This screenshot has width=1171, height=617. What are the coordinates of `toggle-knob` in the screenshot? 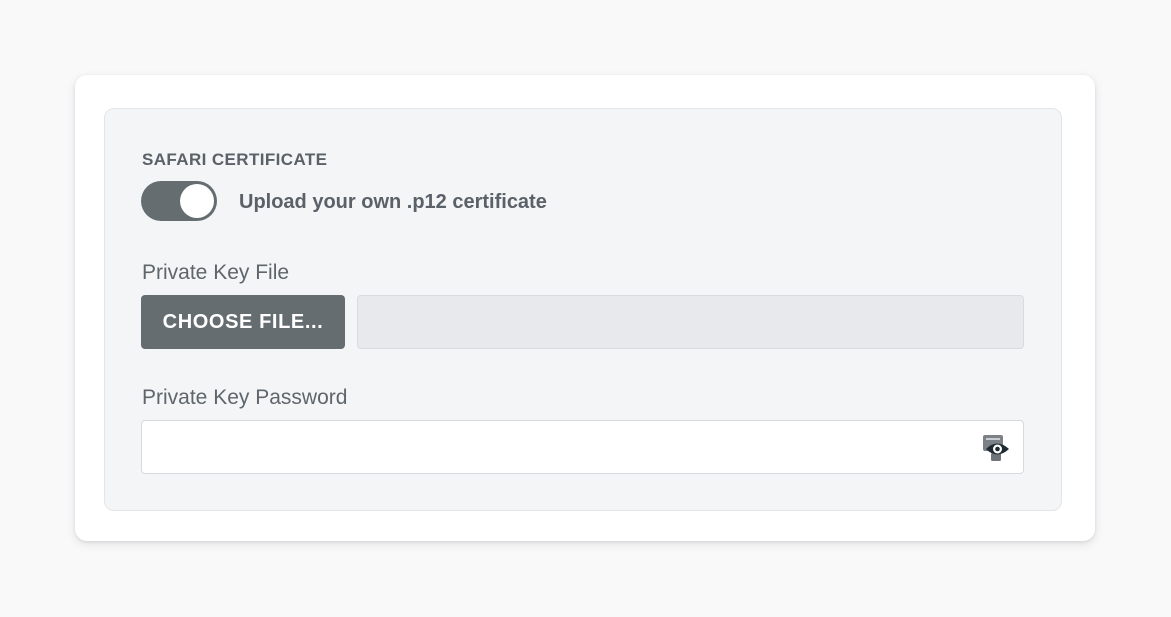 It's located at (197, 201).